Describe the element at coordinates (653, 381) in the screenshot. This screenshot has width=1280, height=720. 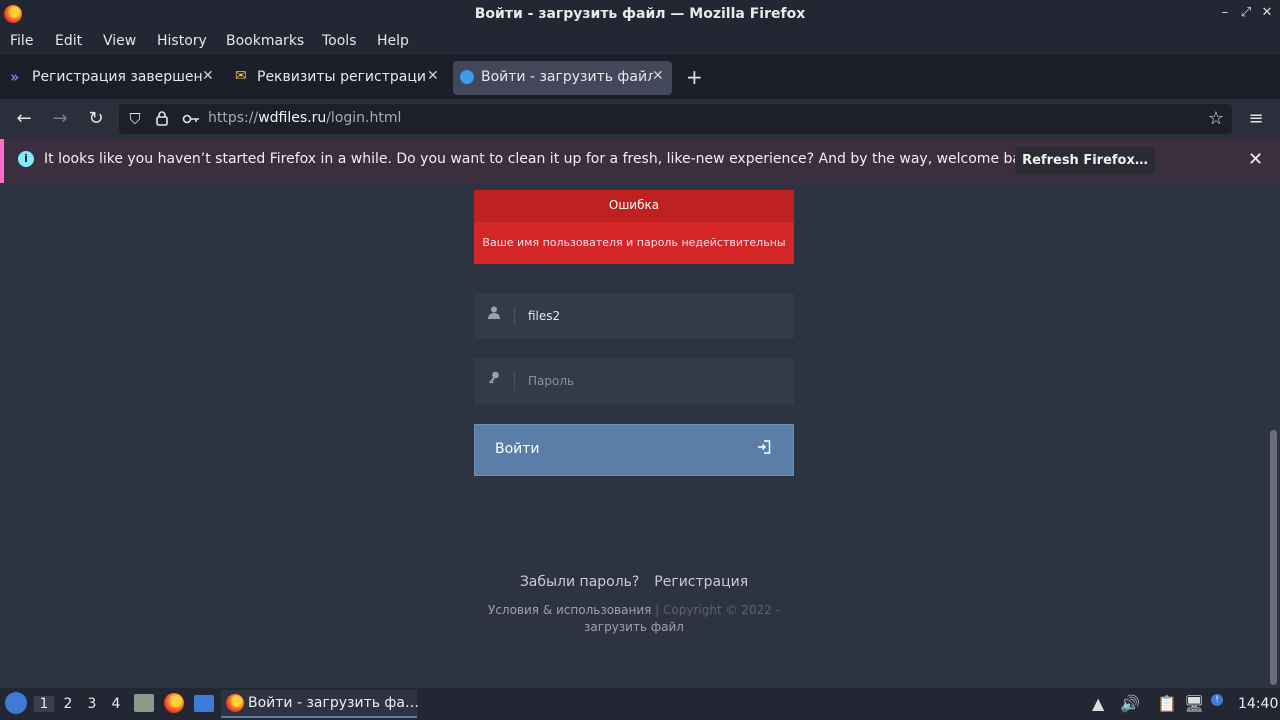
I see `password-input` at that location.